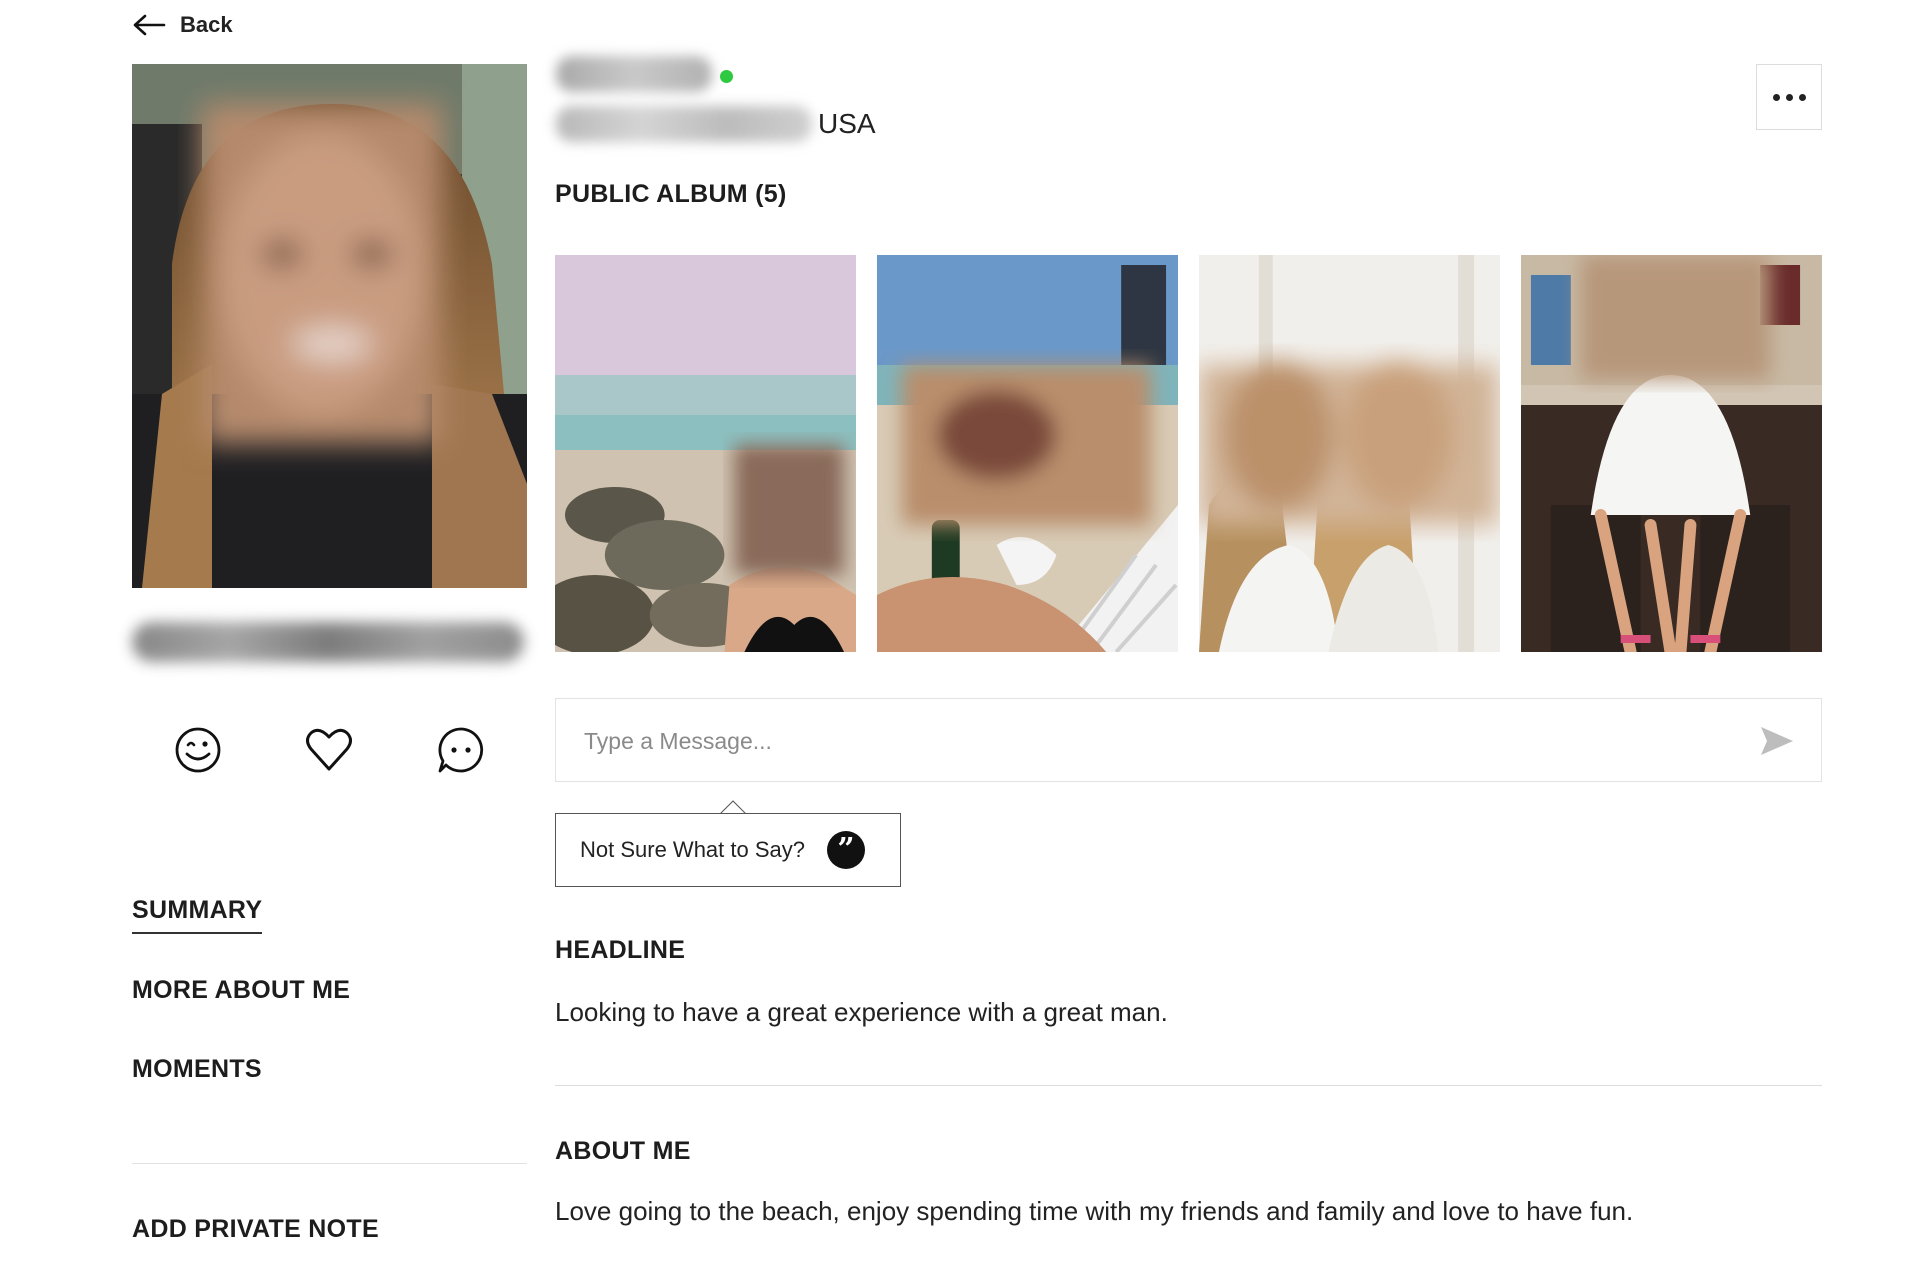 Image resolution: width=1920 pixels, height=1277 pixels. I want to click on wink-face-icon, so click(198, 750).